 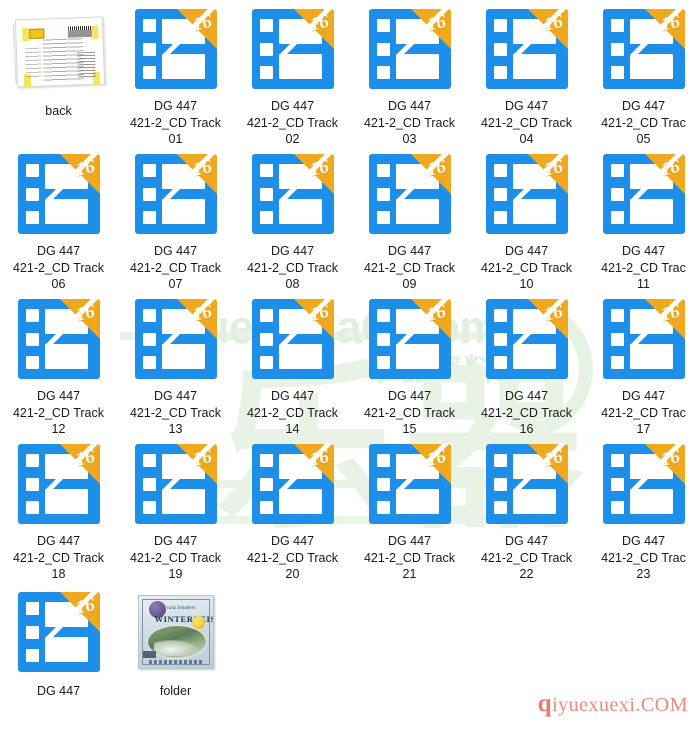 I want to click on grid-item: 16 DG 447 421-2_CD Track 06, so click(x=58, y=217).